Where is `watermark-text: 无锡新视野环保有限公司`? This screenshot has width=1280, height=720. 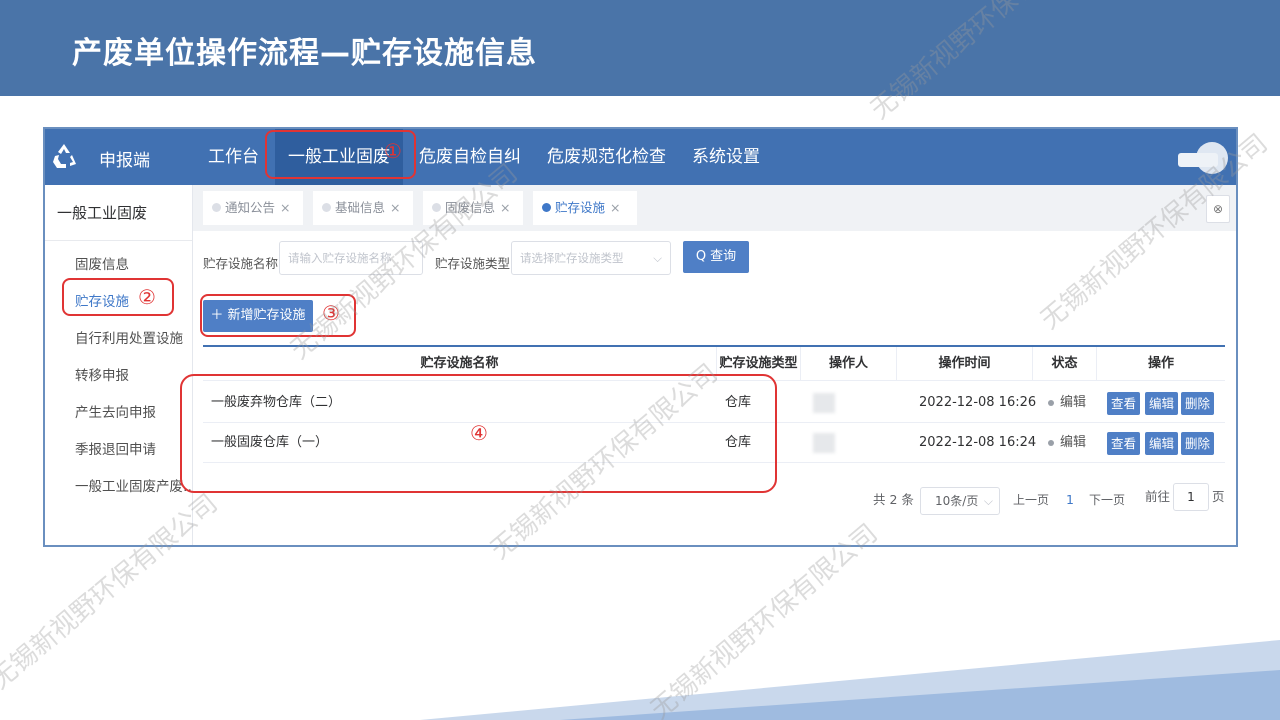
watermark-text: 无锡新视野环保有限公司 is located at coordinates (764, 619).